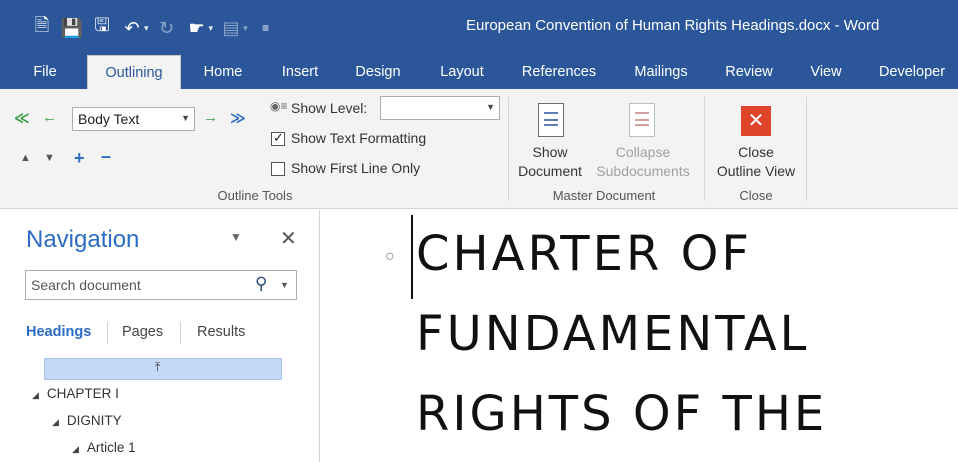 The height and width of the screenshot is (462, 958). Describe the element at coordinates (255, 195) in the screenshot. I see `outline-tools-group-label: Outline Tools` at that location.